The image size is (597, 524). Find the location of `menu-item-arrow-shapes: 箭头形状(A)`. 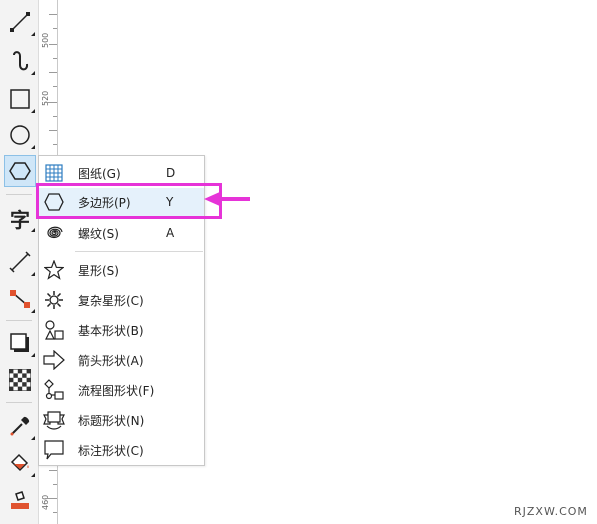

menu-item-arrow-shapes: 箭头形状(A) is located at coordinates (121, 360).